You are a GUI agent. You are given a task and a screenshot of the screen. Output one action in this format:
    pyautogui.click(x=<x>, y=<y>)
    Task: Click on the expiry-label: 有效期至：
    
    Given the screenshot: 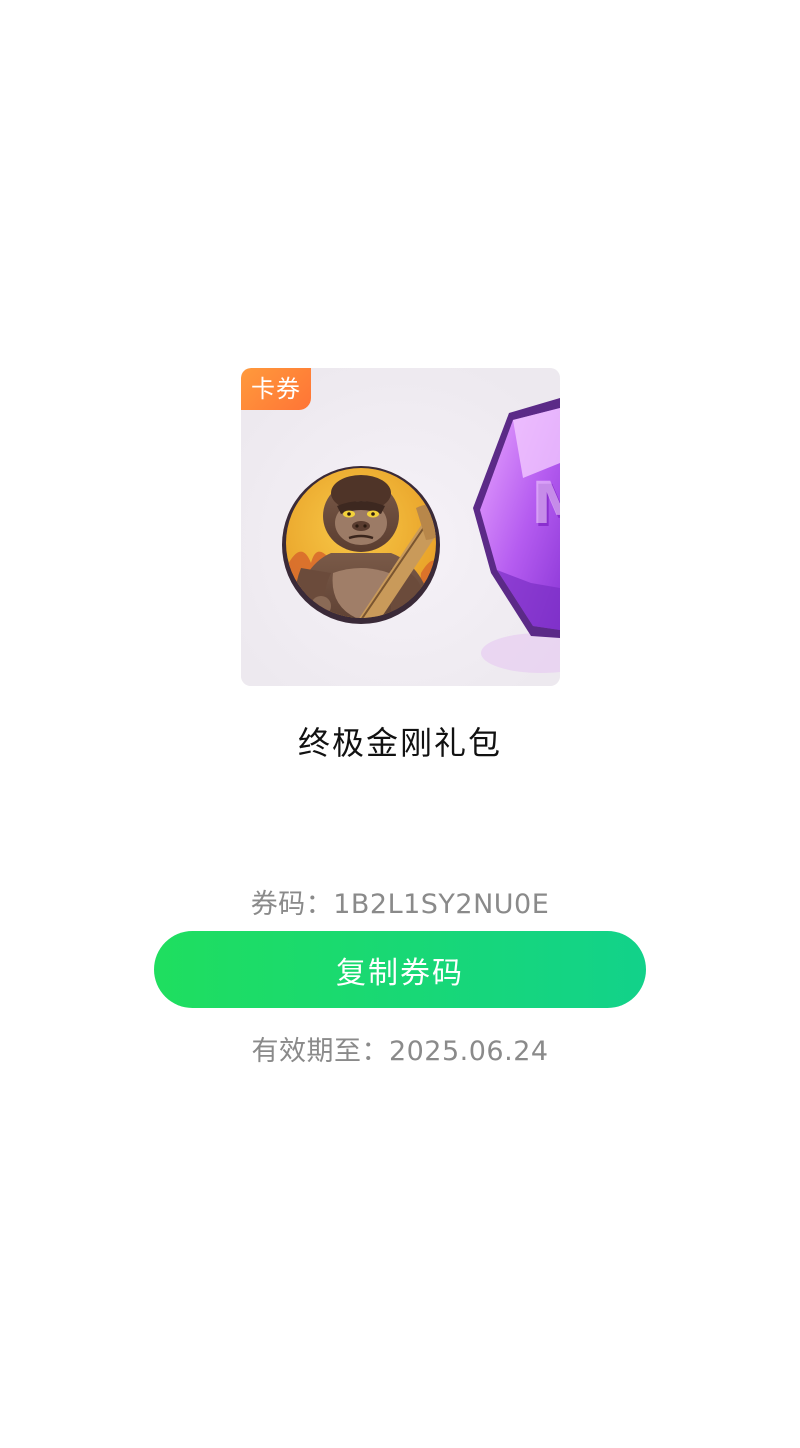 What is the action you would take?
    pyautogui.click(x=320, y=1051)
    